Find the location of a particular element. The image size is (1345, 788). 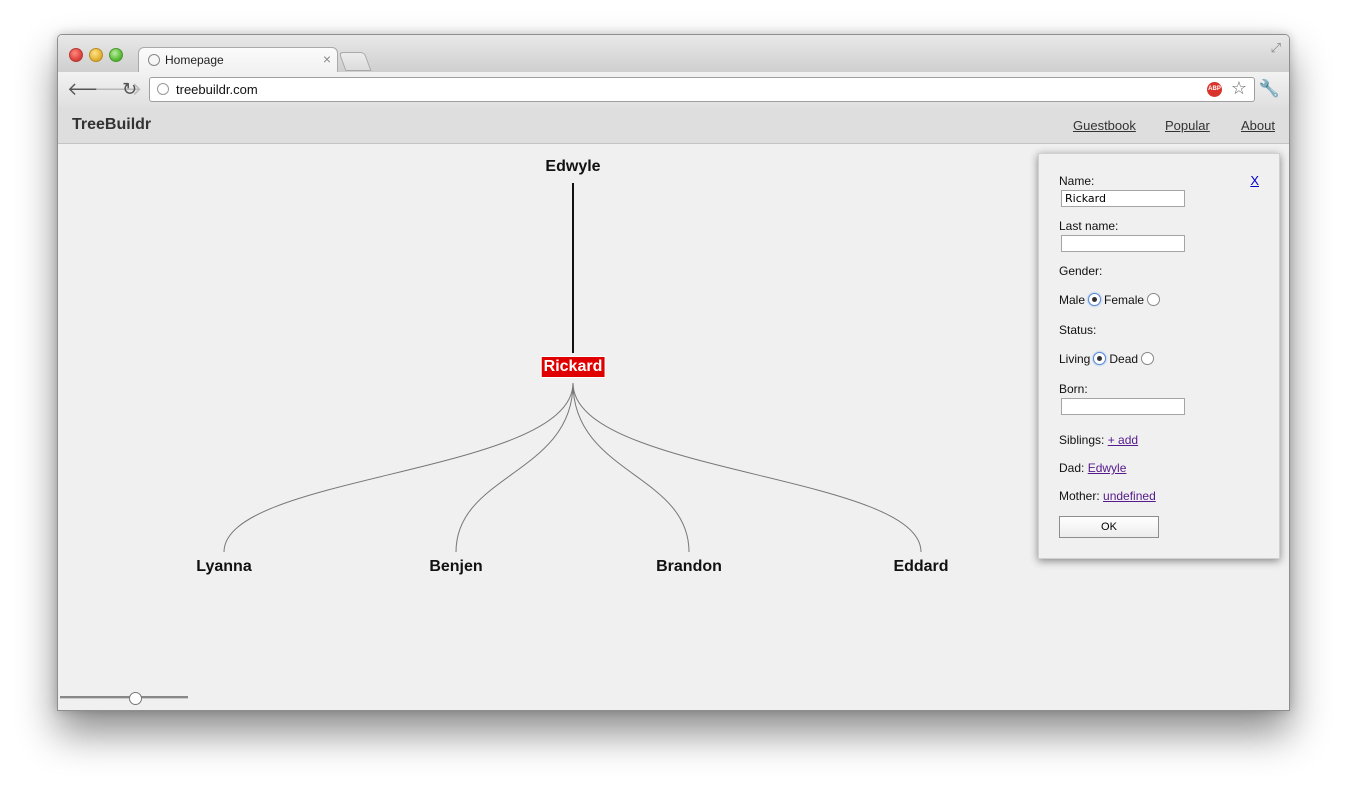

wrench-icon: 🔧 is located at coordinates (1269, 89).